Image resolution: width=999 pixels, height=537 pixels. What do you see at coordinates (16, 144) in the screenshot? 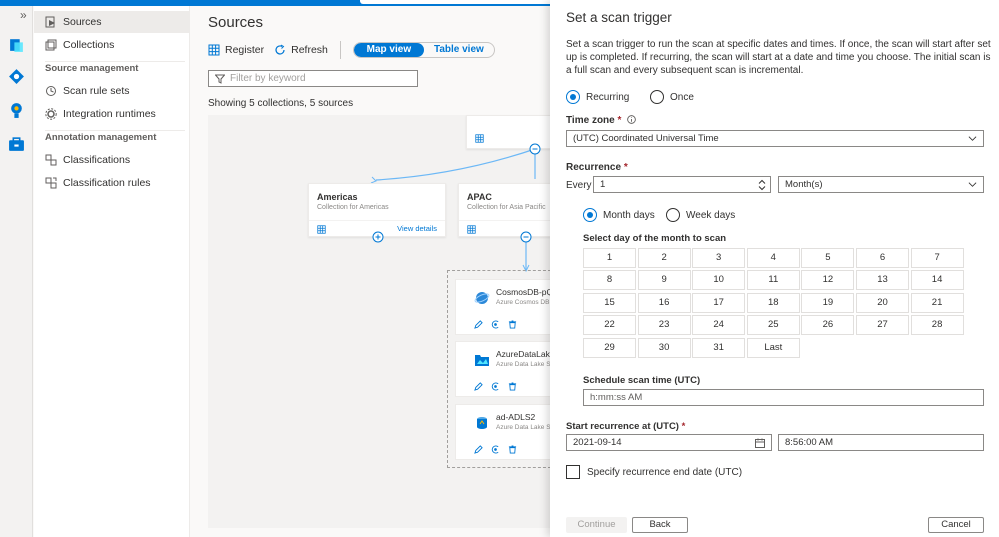
I see `management-icon` at bounding box center [16, 144].